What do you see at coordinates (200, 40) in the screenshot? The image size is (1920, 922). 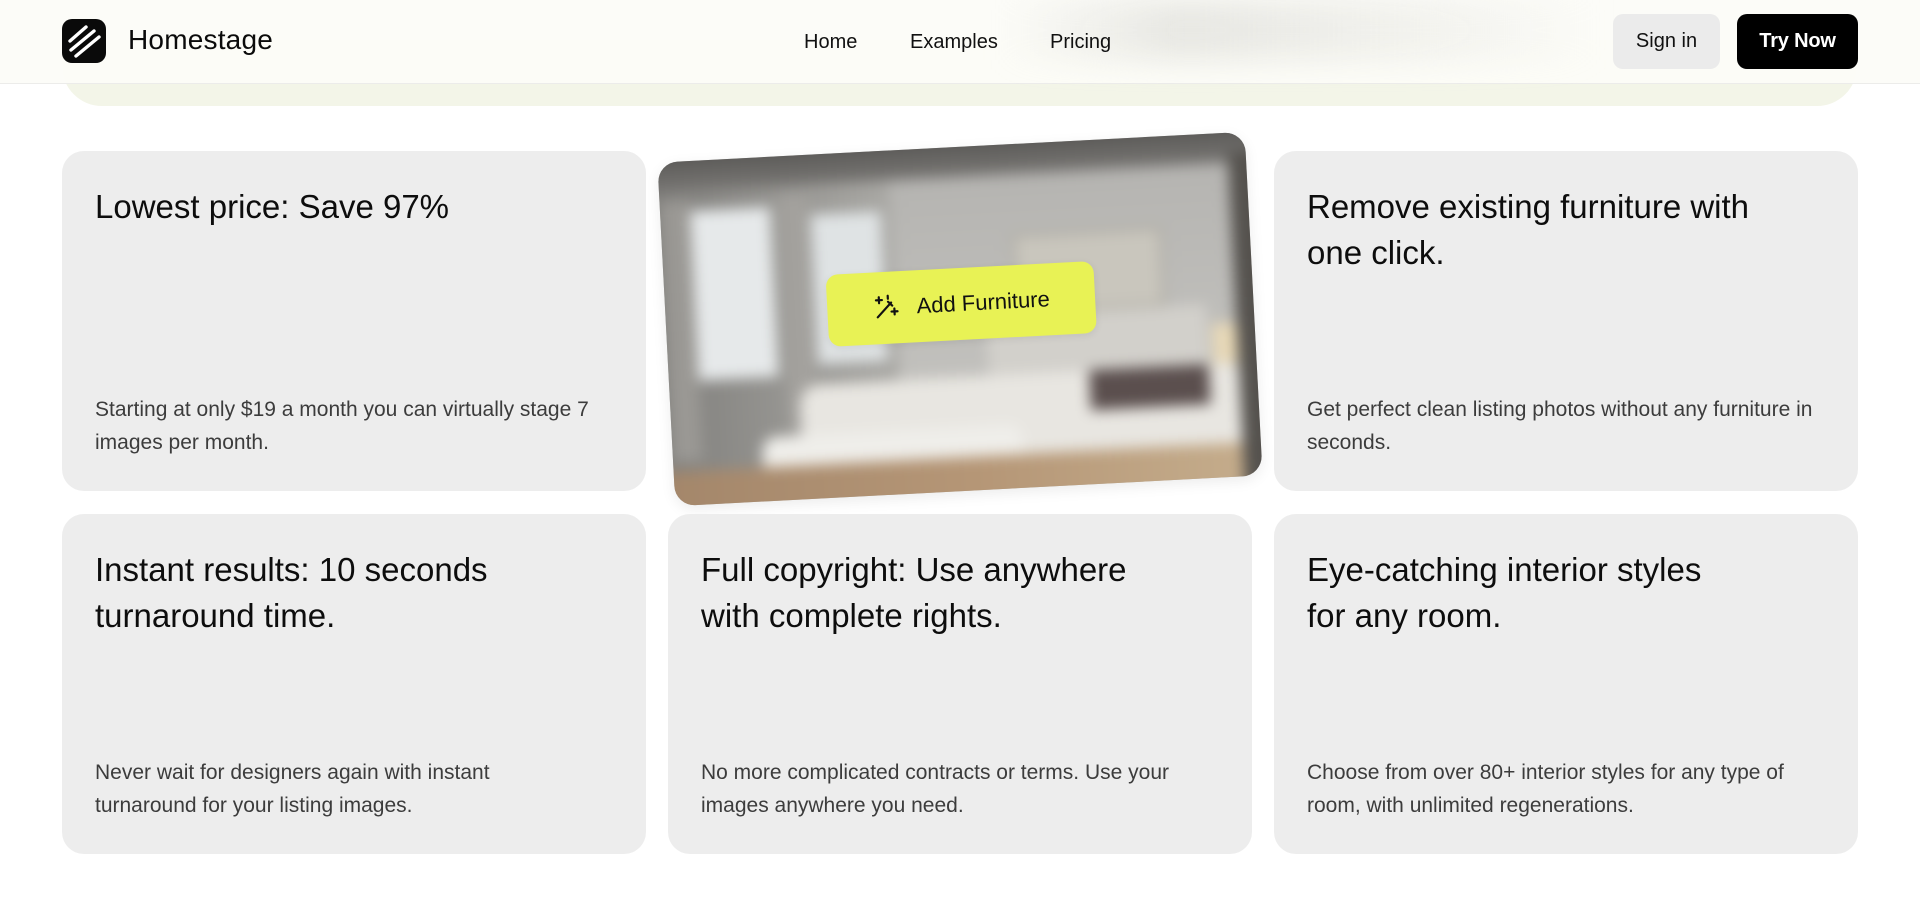 I see `brand-name: Homestage` at bounding box center [200, 40].